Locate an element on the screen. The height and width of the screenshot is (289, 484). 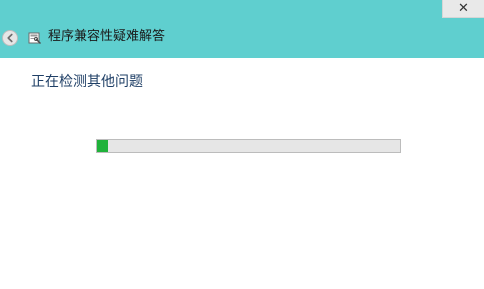
status-heading: 正在检测其他问题 is located at coordinates (87, 82).